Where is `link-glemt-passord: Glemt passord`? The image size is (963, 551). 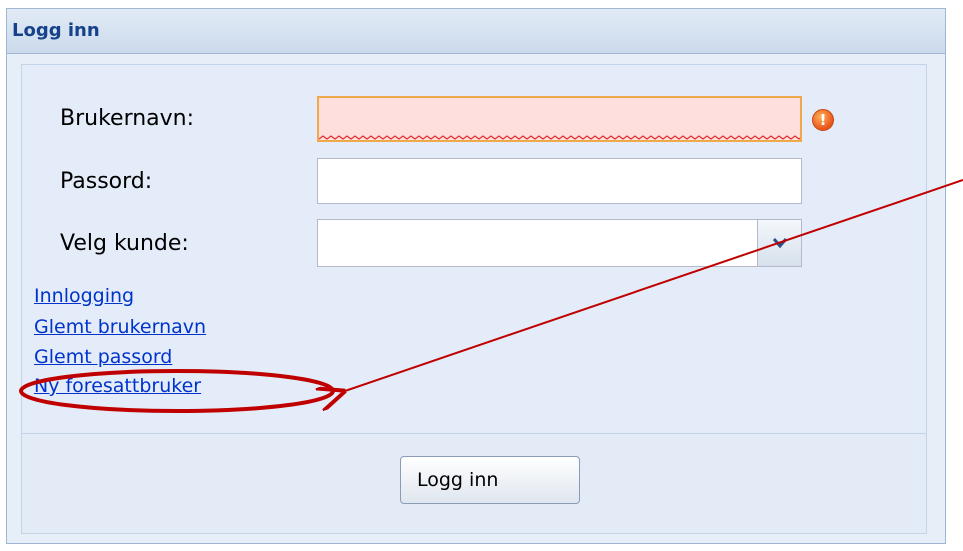
link-glemt-passord: Glemt passord is located at coordinates (103, 357).